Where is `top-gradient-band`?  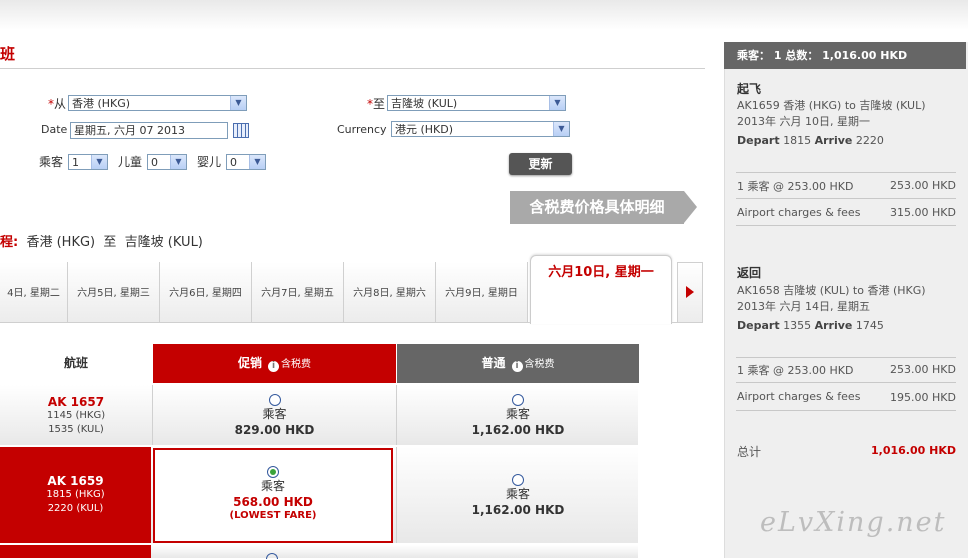
top-gradient-band is located at coordinates (484, 15).